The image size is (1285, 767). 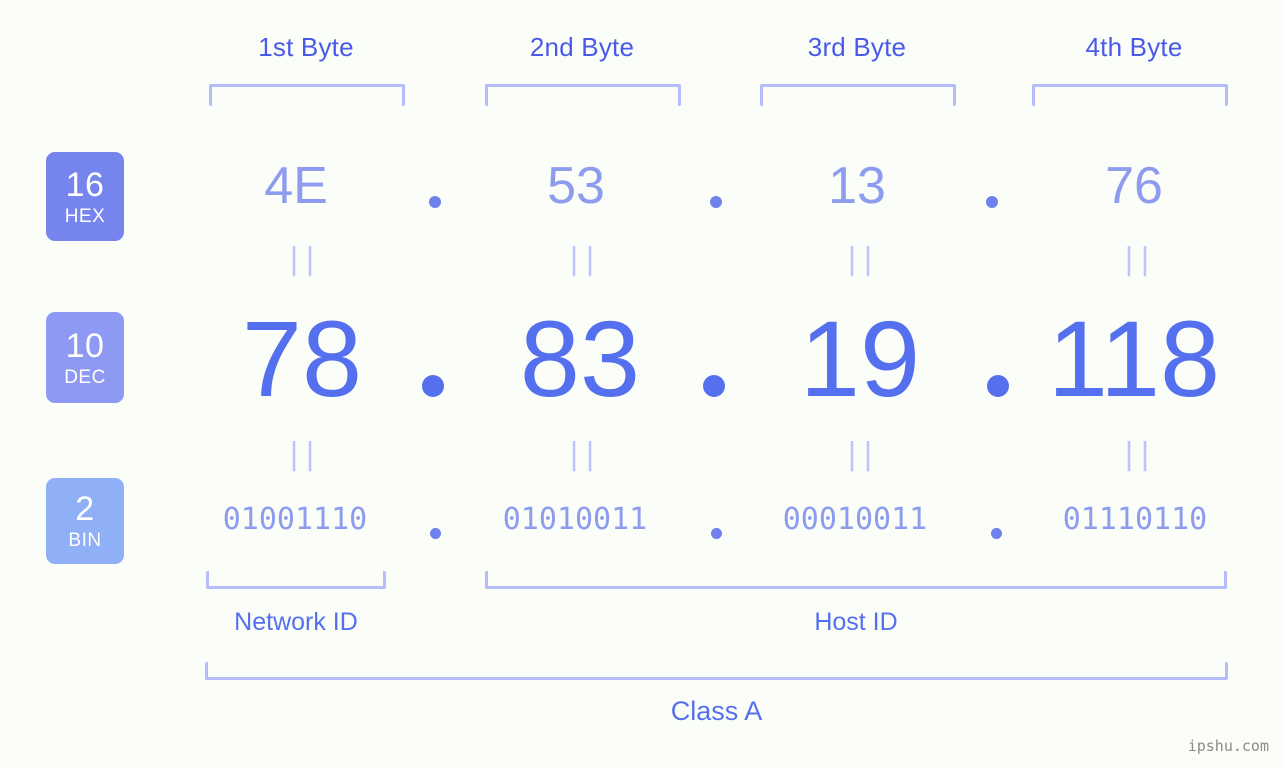 I want to click on base-badge-dec-label: DEC, so click(x=85, y=377).